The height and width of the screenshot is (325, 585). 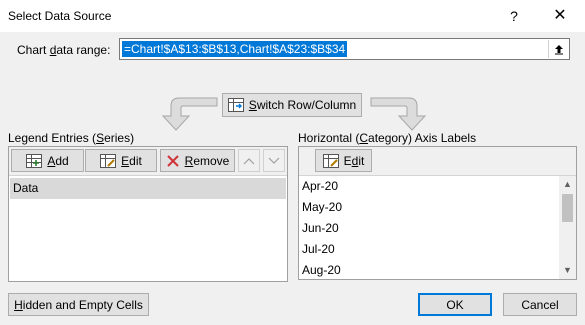 What do you see at coordinates (437, 161) in the screenshot?
I see `axis-toolbar: Edit` at bounding box center [437, 161].